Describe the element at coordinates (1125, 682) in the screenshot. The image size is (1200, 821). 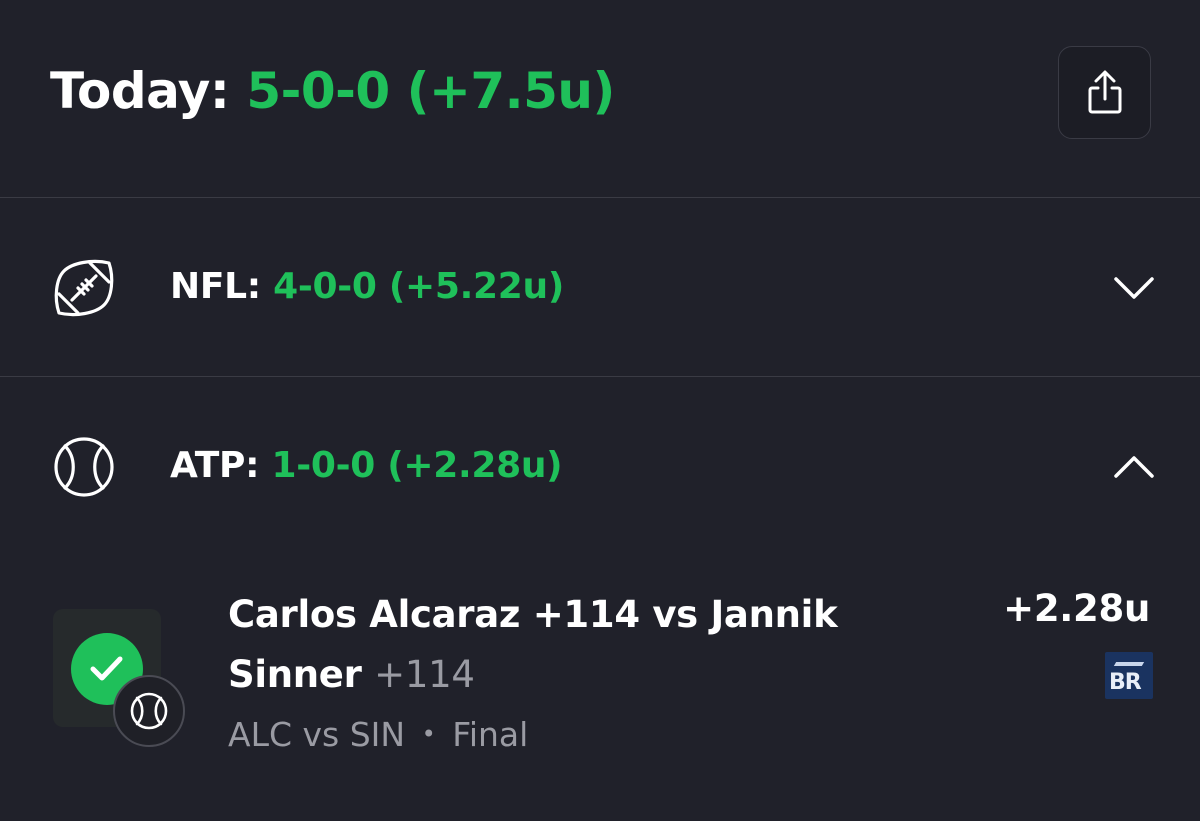
I see `logo-text: BR` at that location.